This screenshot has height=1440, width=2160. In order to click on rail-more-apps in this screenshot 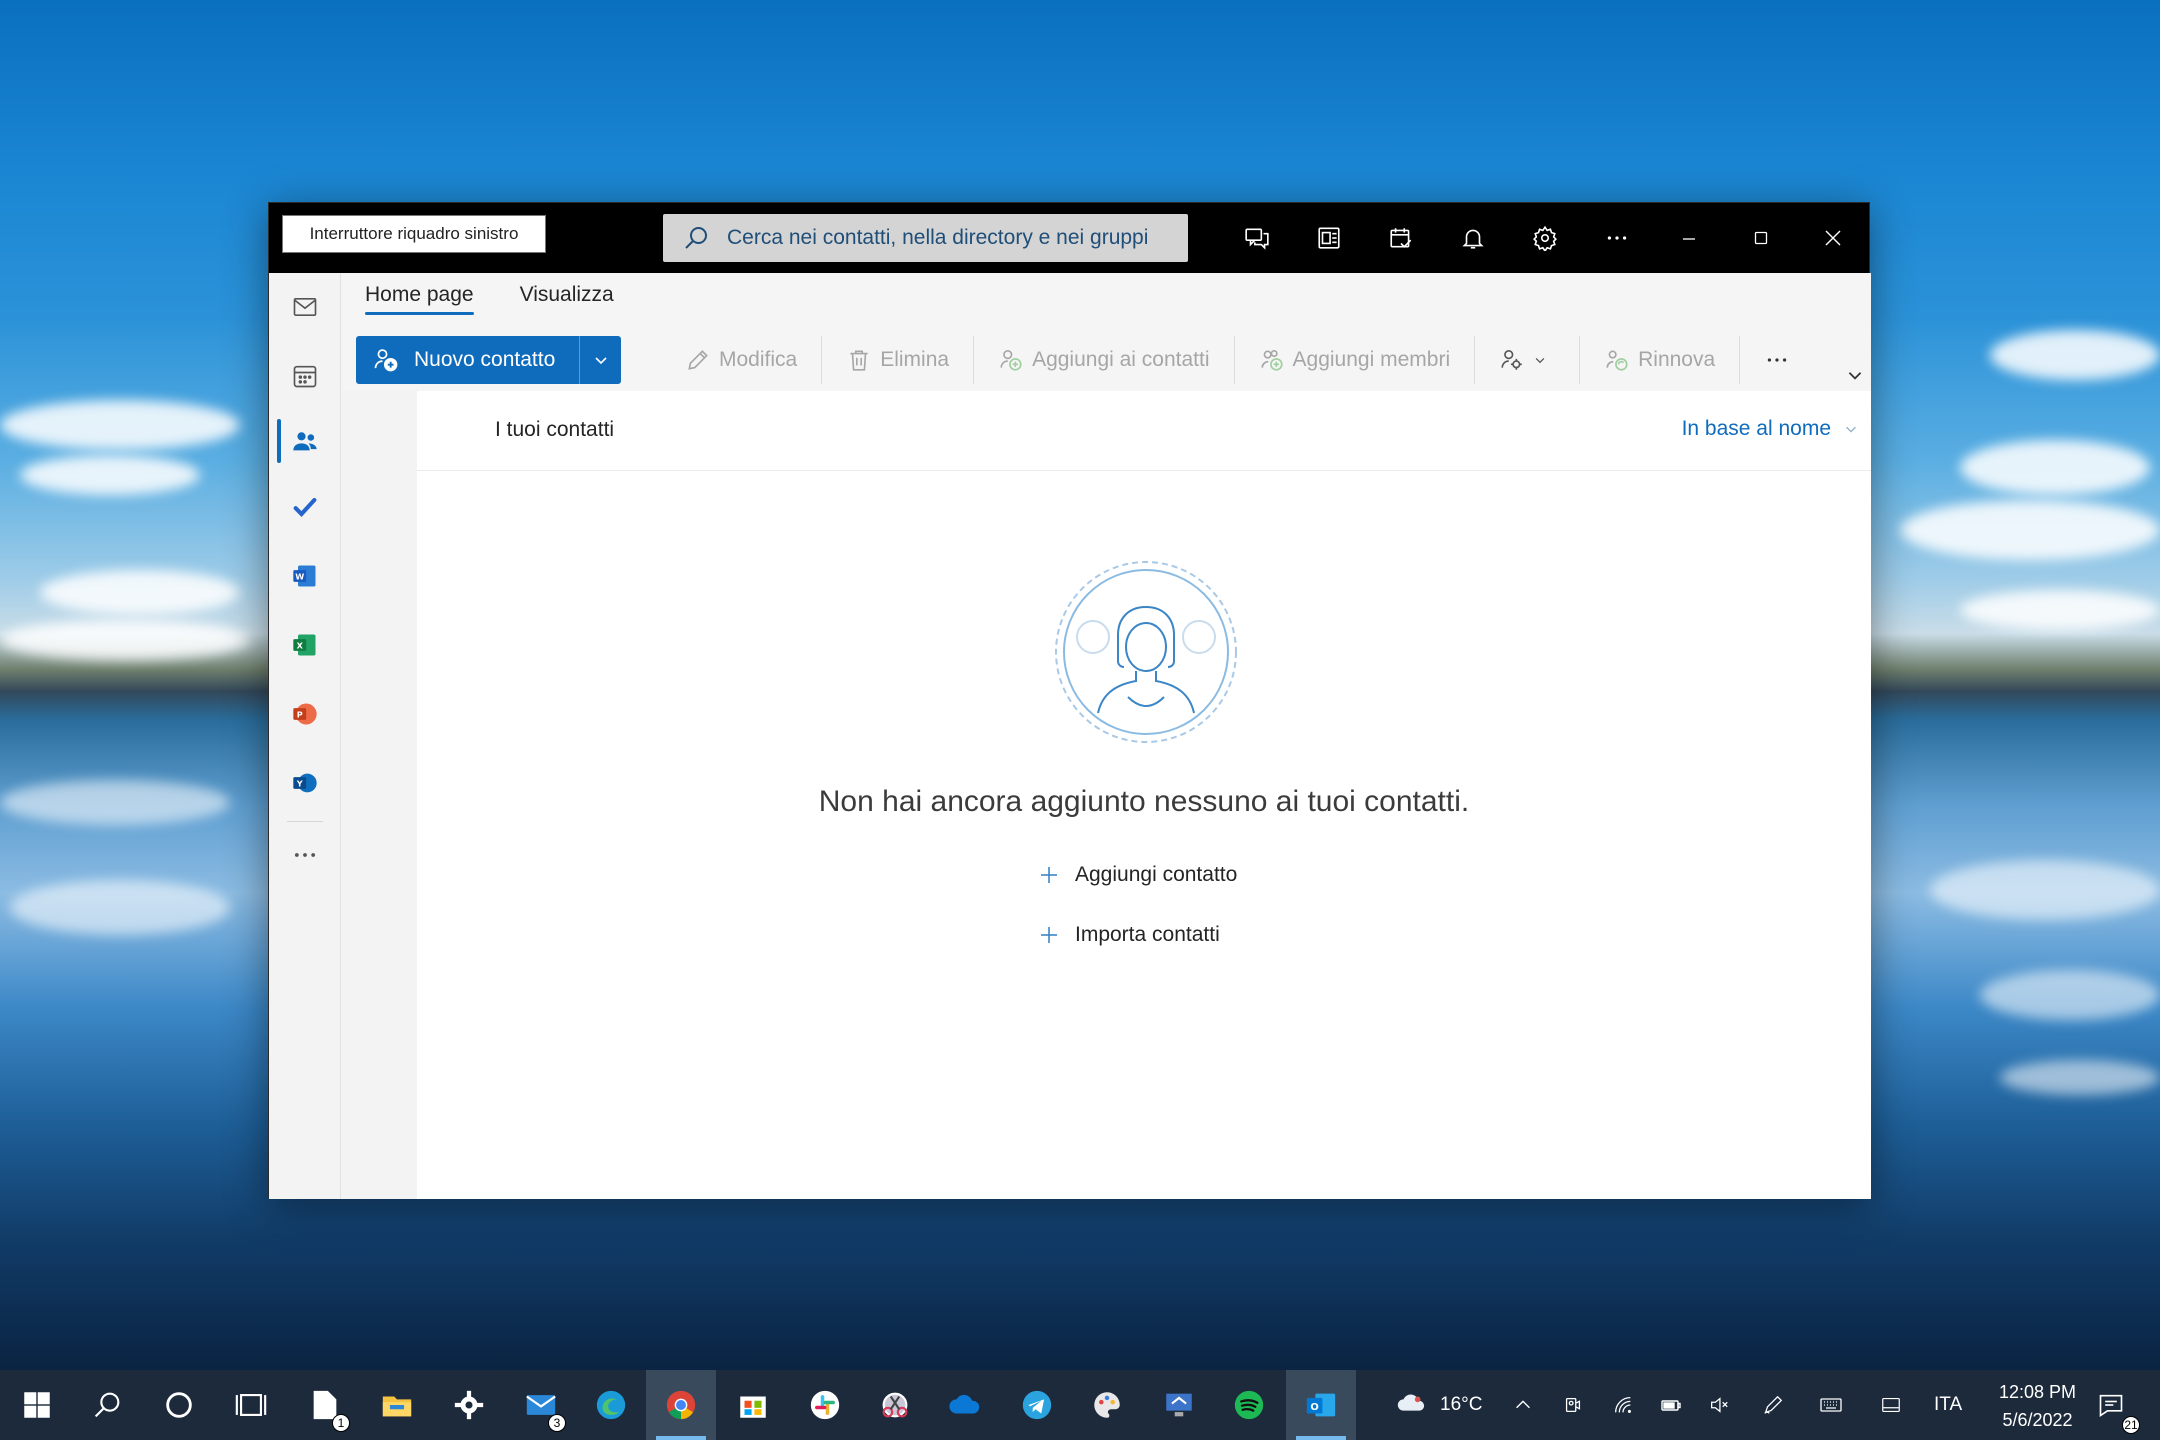, I will do `click(305, 855)`.